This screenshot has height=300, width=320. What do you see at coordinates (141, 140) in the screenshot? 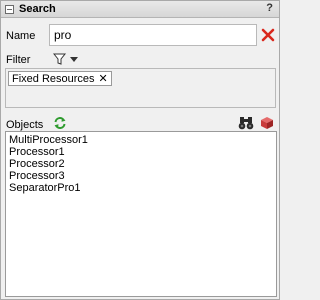
I see `list-item: MultiProcessor1` at bounding box center [141, 140].